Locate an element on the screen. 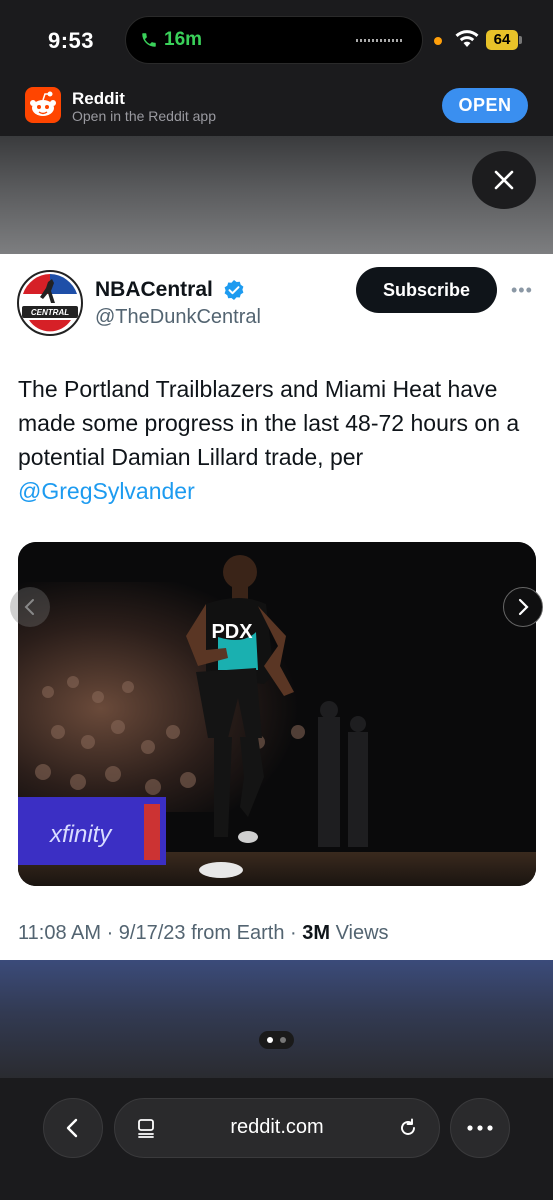 The width and height of the screenshot is (553, 1200). views-count: 3M is located at coordinates (316, 933).